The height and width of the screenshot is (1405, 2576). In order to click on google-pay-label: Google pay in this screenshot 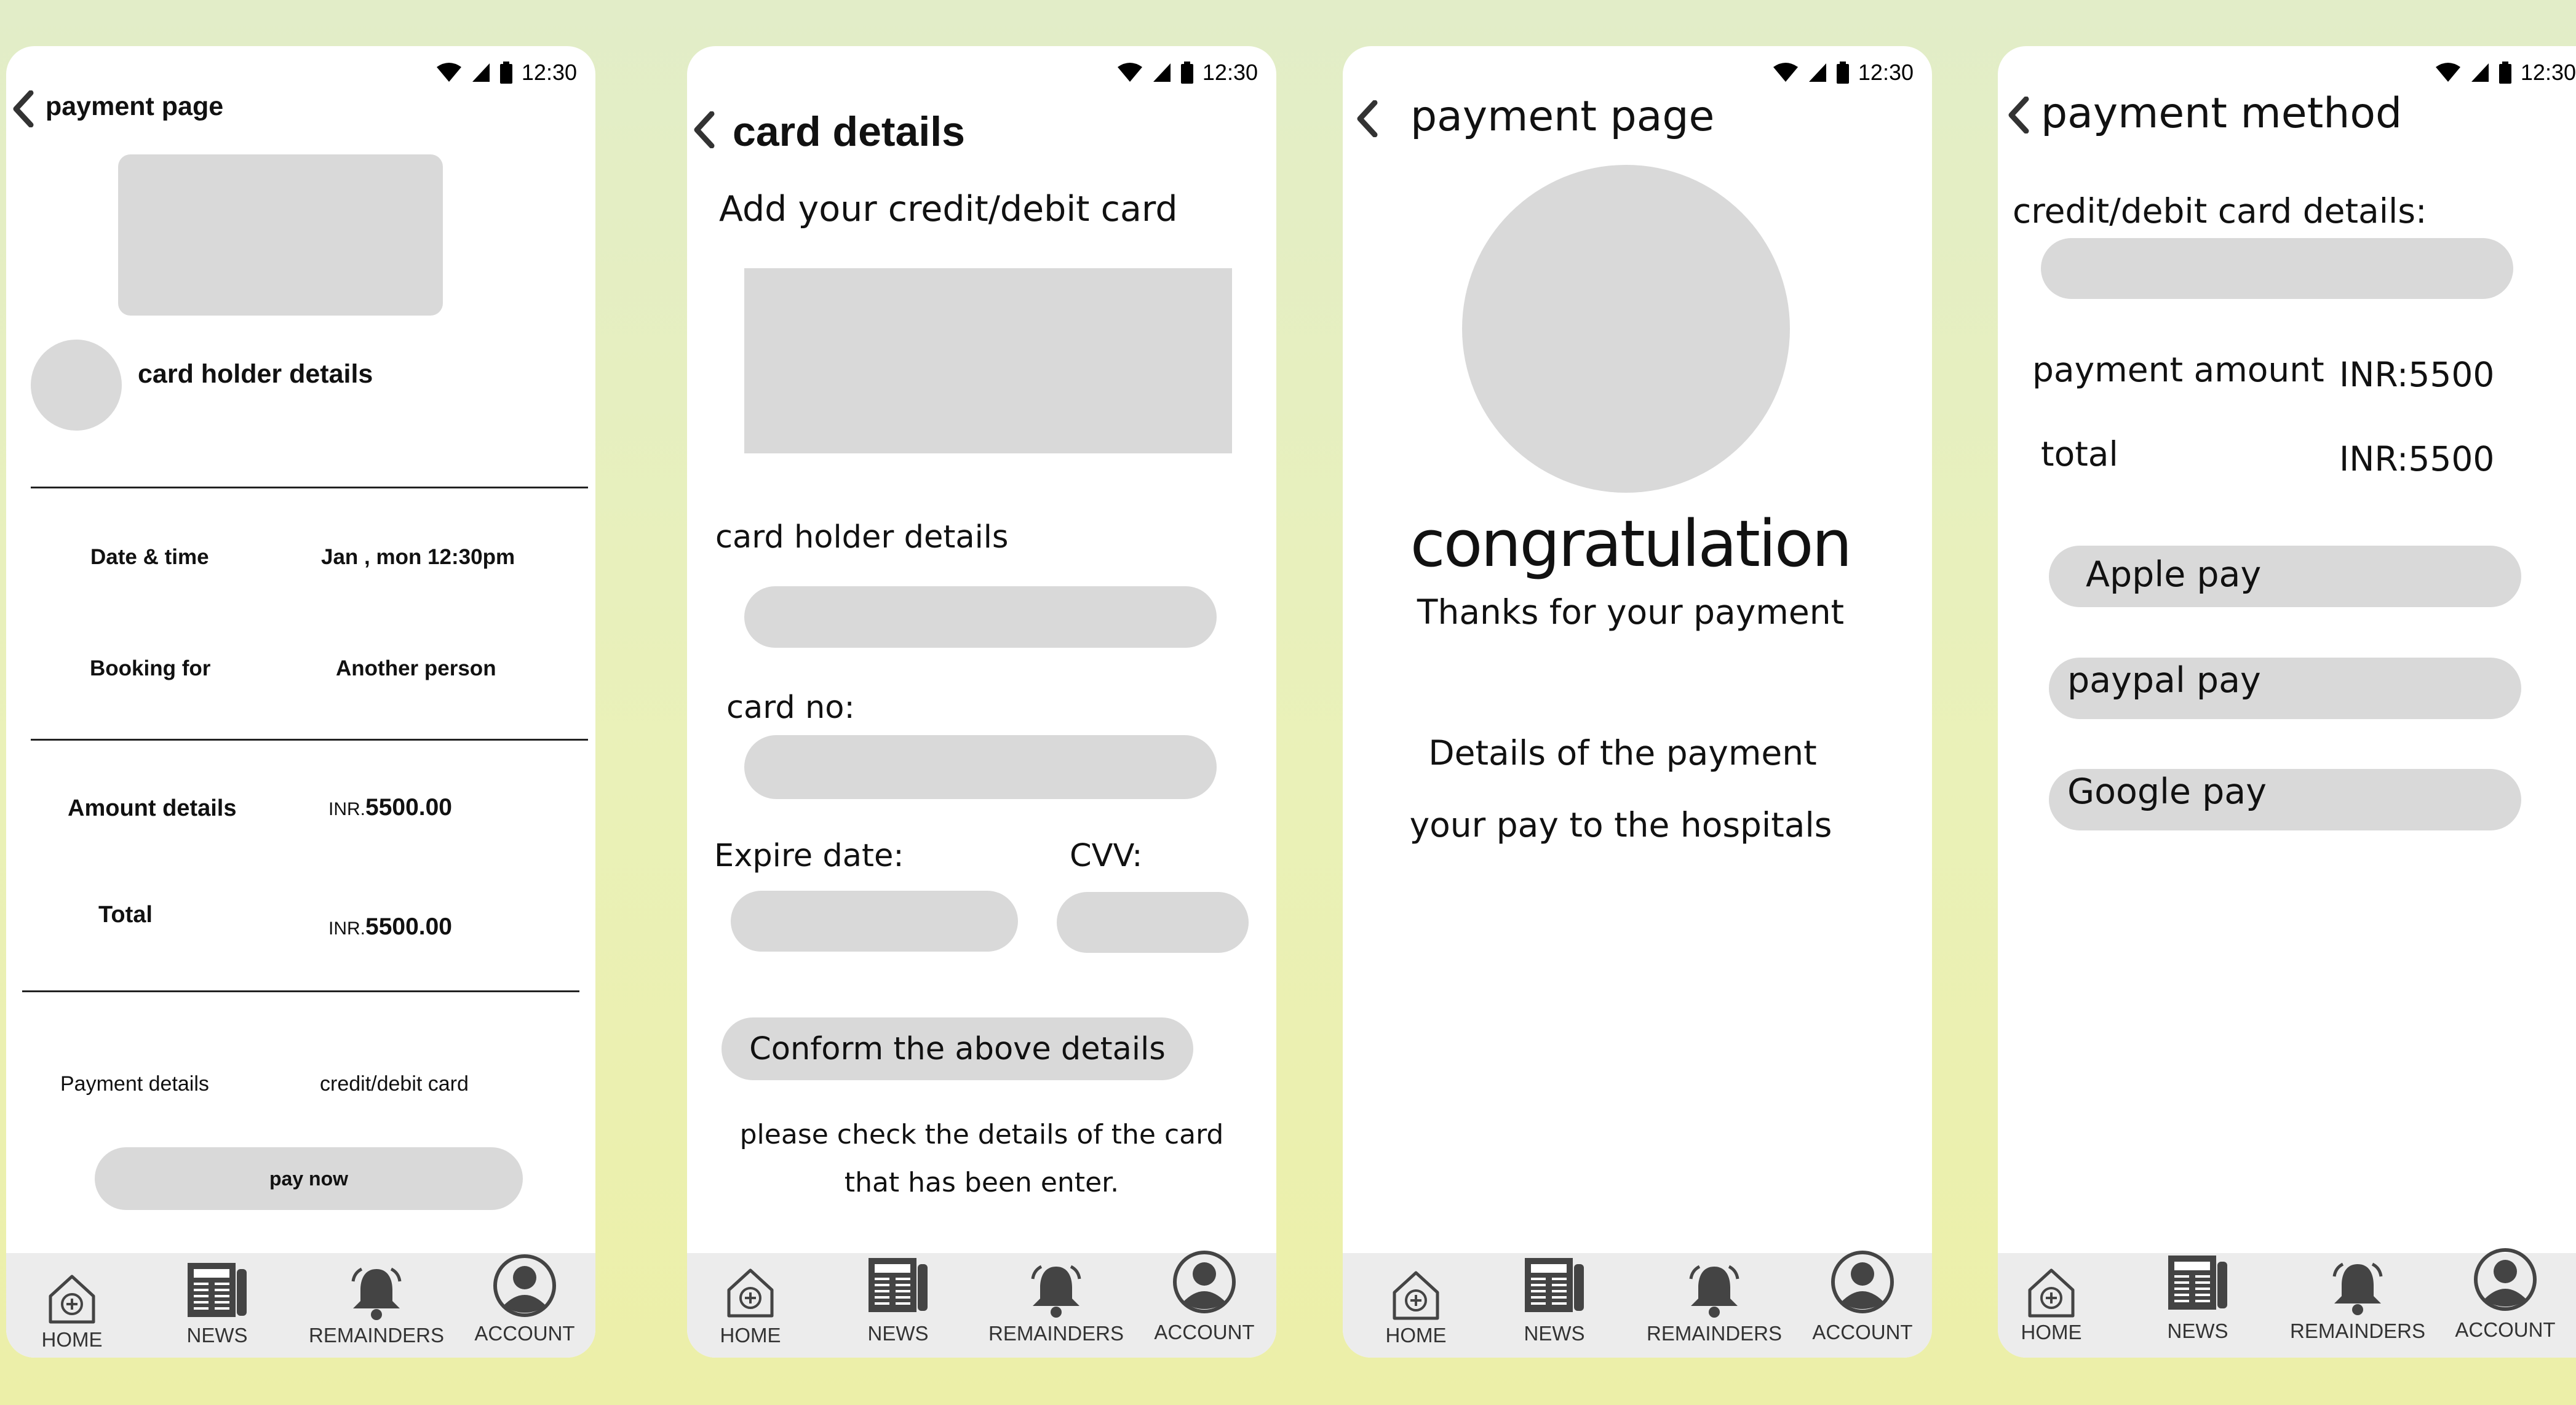, I will do `click(2167, 791)`.